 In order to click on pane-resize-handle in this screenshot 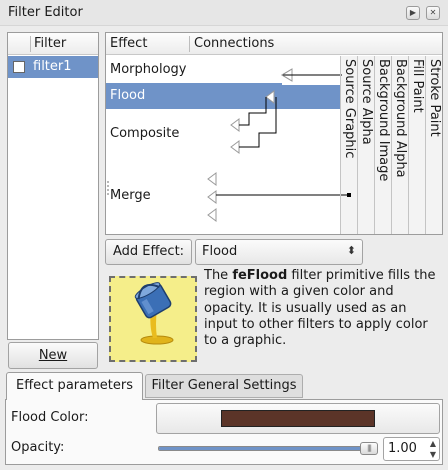, I will do `click(108, 188)`.